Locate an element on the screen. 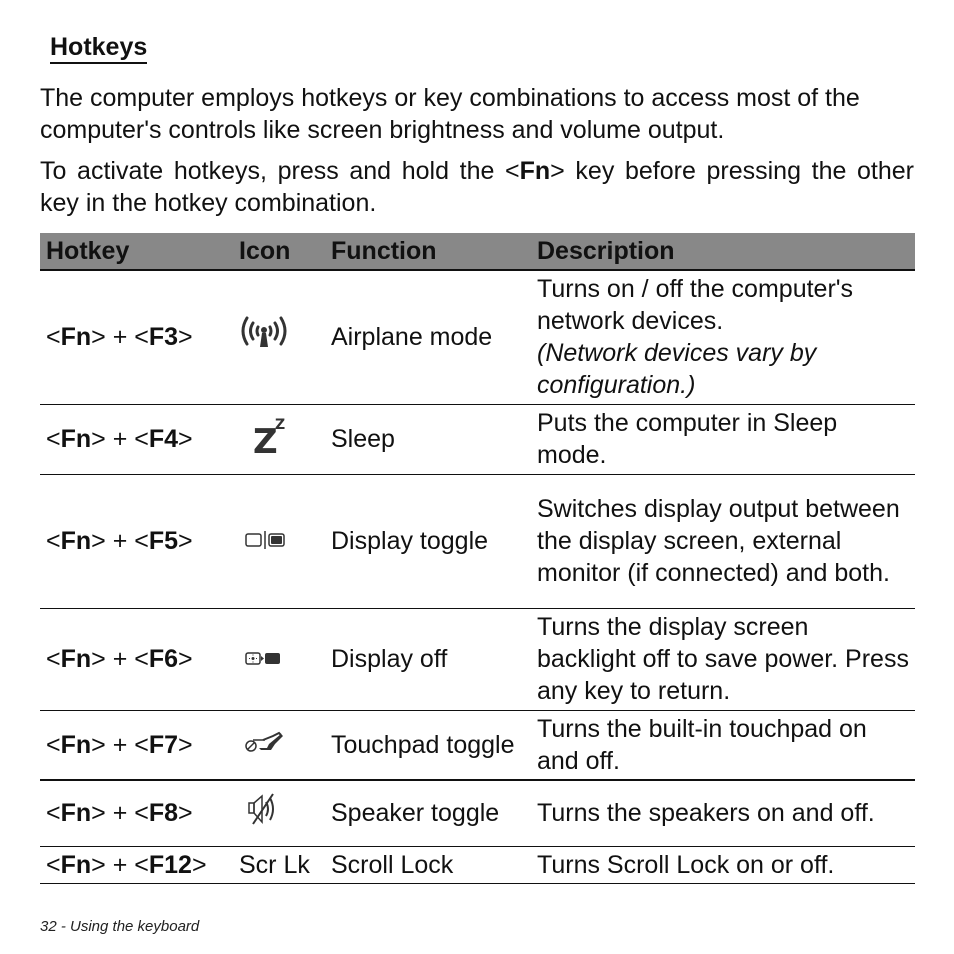  scroll-lock-icon-text: Scr Lk is located at coordinates (279, 865).